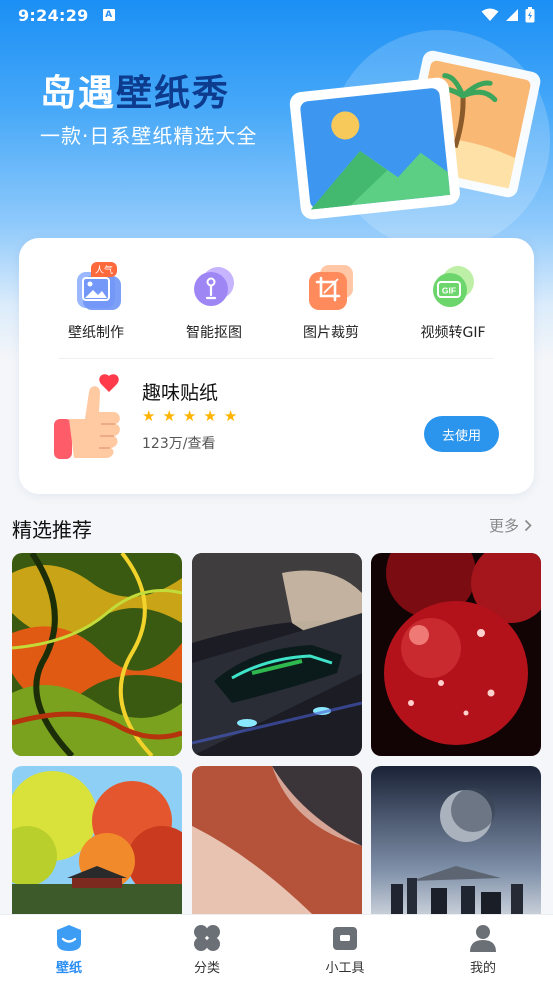  I want to click on tool-image-crop: 图片裁剪, so click(331, 302).